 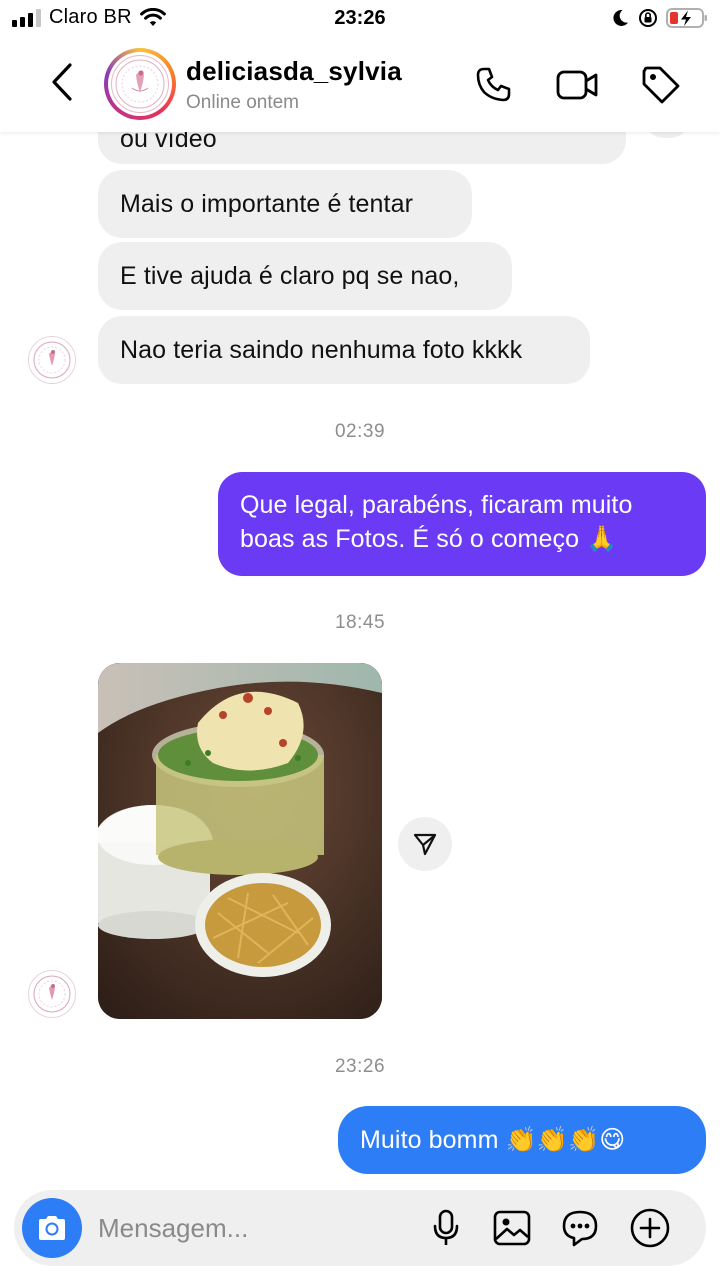 What do you see at coordinates (360, 1066) in the screenshot?
I see `timestamp: 23:26` at bounding box center [360, 1066].